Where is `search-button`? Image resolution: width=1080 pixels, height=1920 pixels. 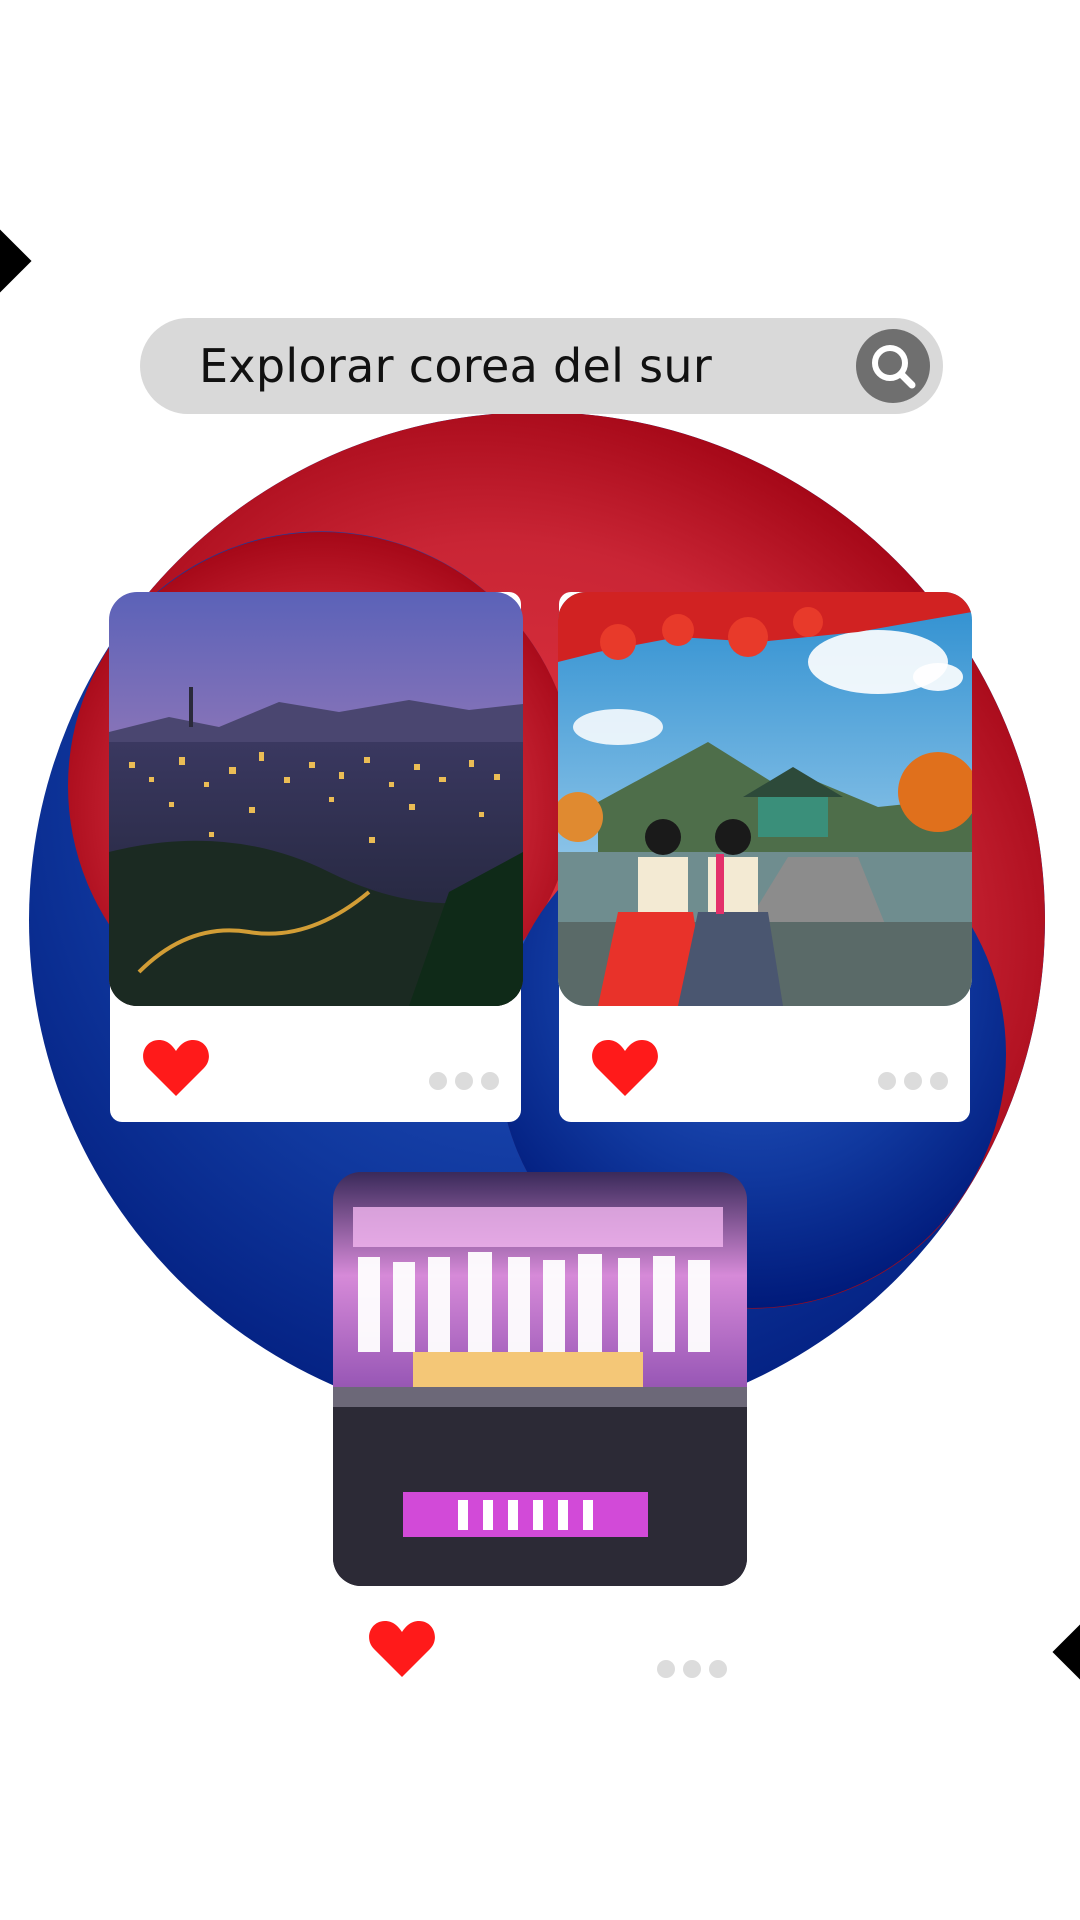 search-button is located at coordinates (893, 366).